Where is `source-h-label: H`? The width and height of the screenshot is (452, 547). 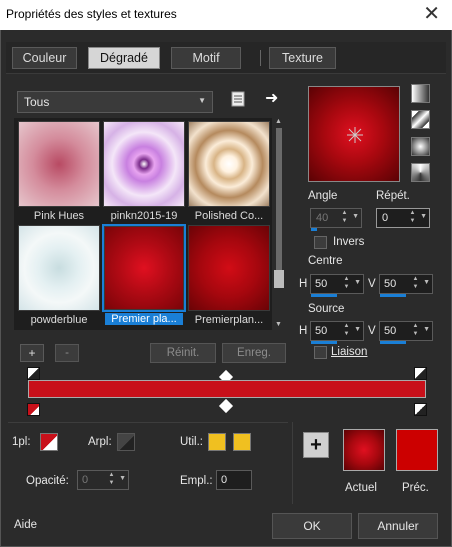
source-h-label: H is located at coordinates (303, 331).